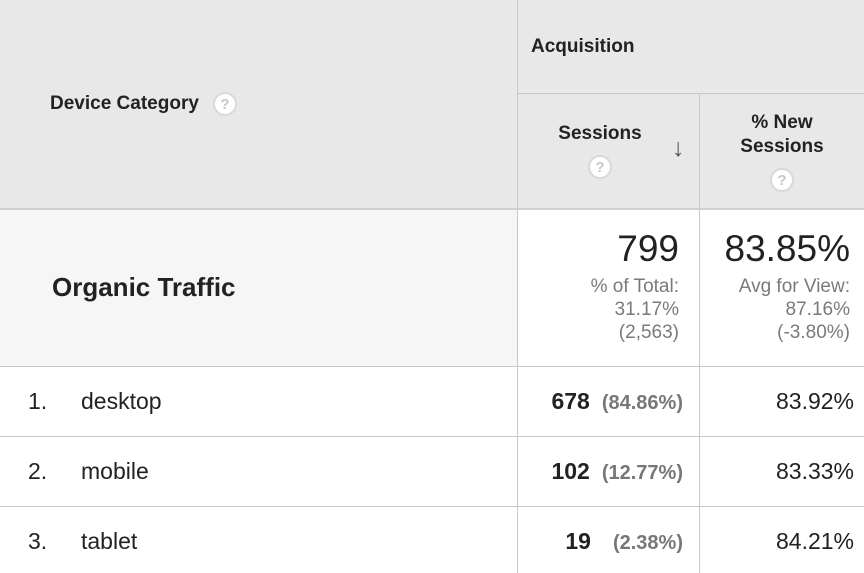  I want to click on device-name: desktop, so click(121, 401).